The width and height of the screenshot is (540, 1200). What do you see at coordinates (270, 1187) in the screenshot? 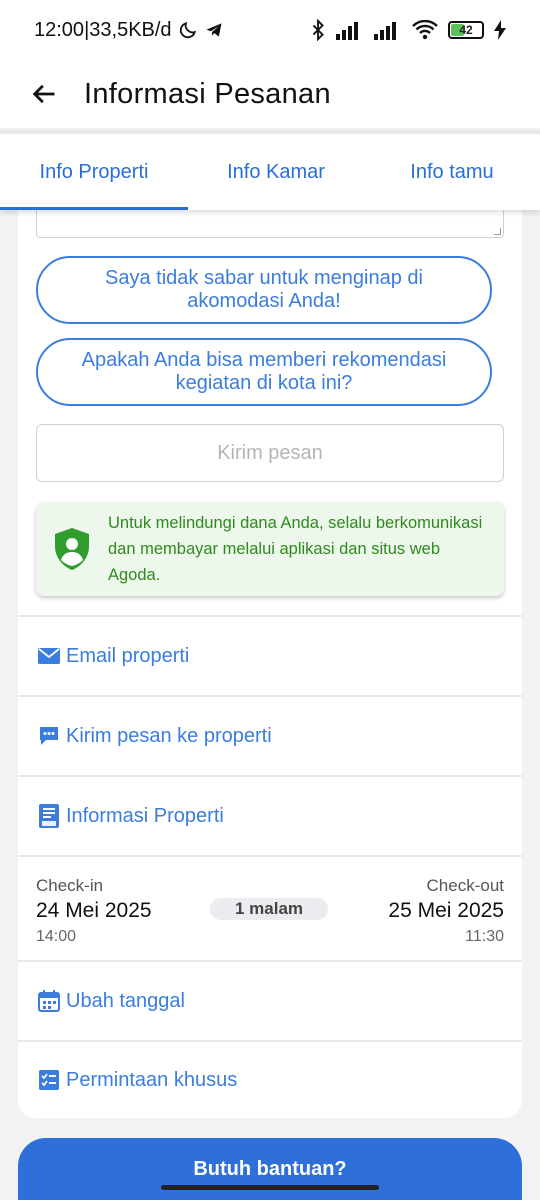
I see `home-indicator` at bounding box center [270, 1187].